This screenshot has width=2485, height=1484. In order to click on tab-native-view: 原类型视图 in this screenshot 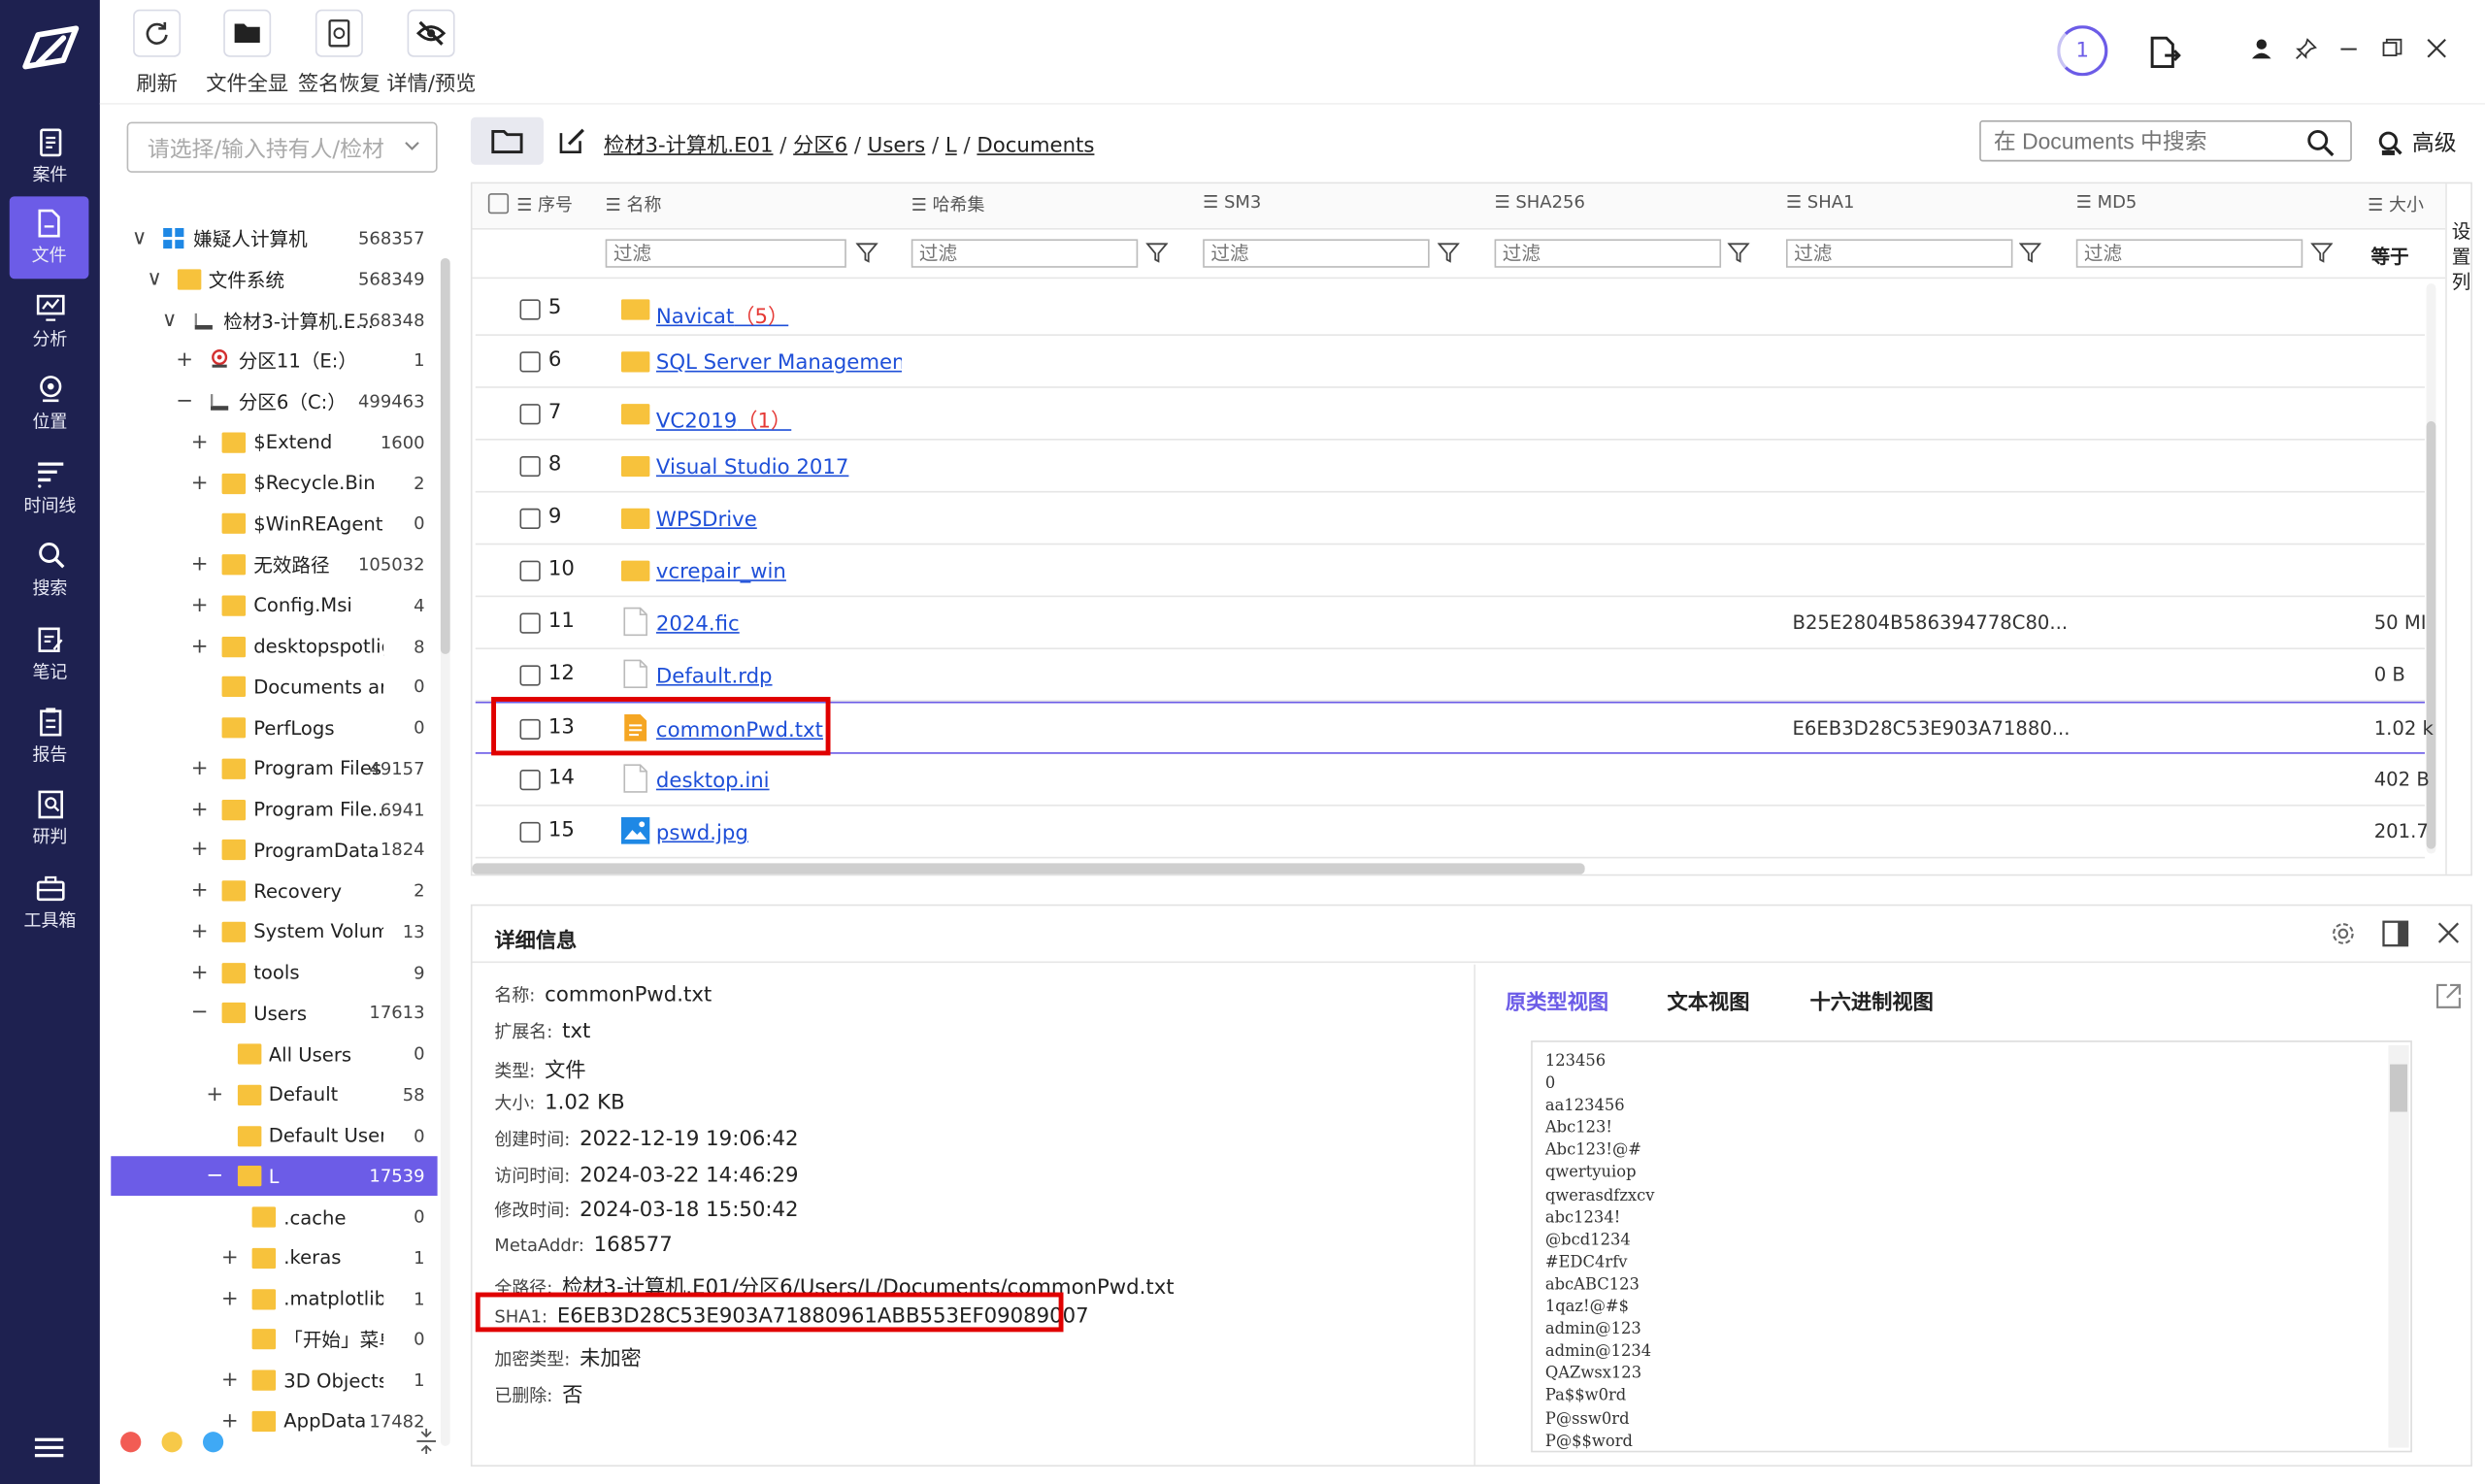, I will do `click(1557, 1000)`.